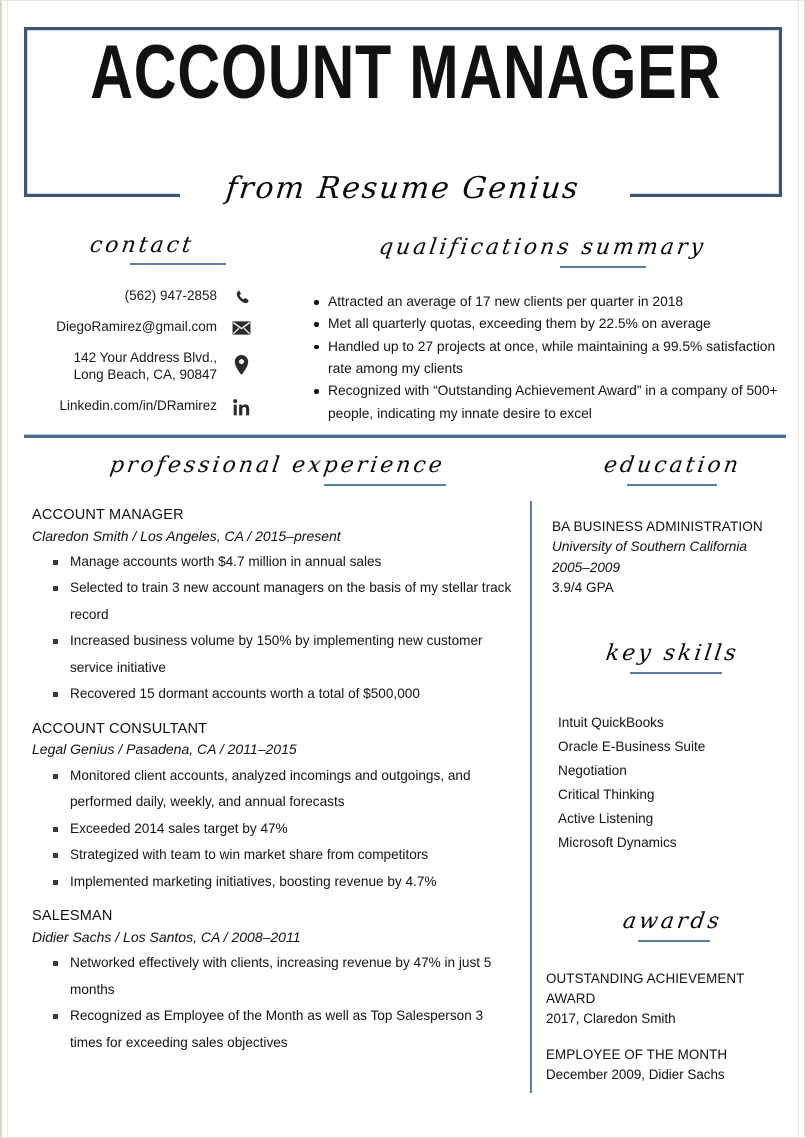 This screenshot has height=1138, width=806. I want to click on list-item: Critical Thinking, so click(606, 794).